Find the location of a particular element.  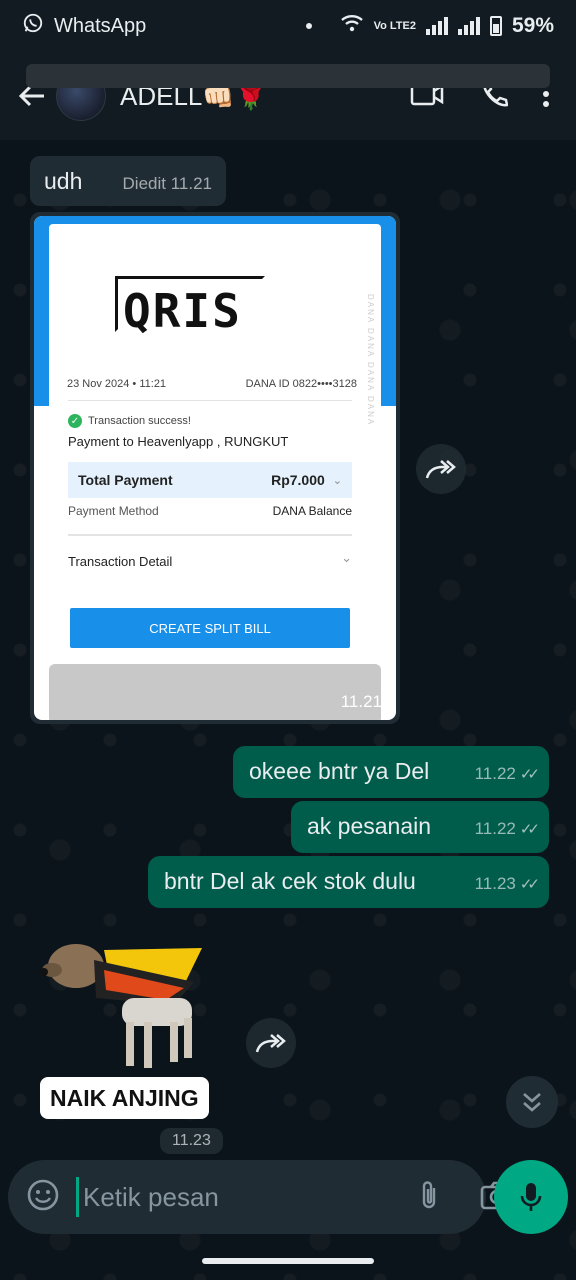

receipt-payment-to: Payment to Heavenlyapp , RUNGKUT is located at coordinates (178, 441).